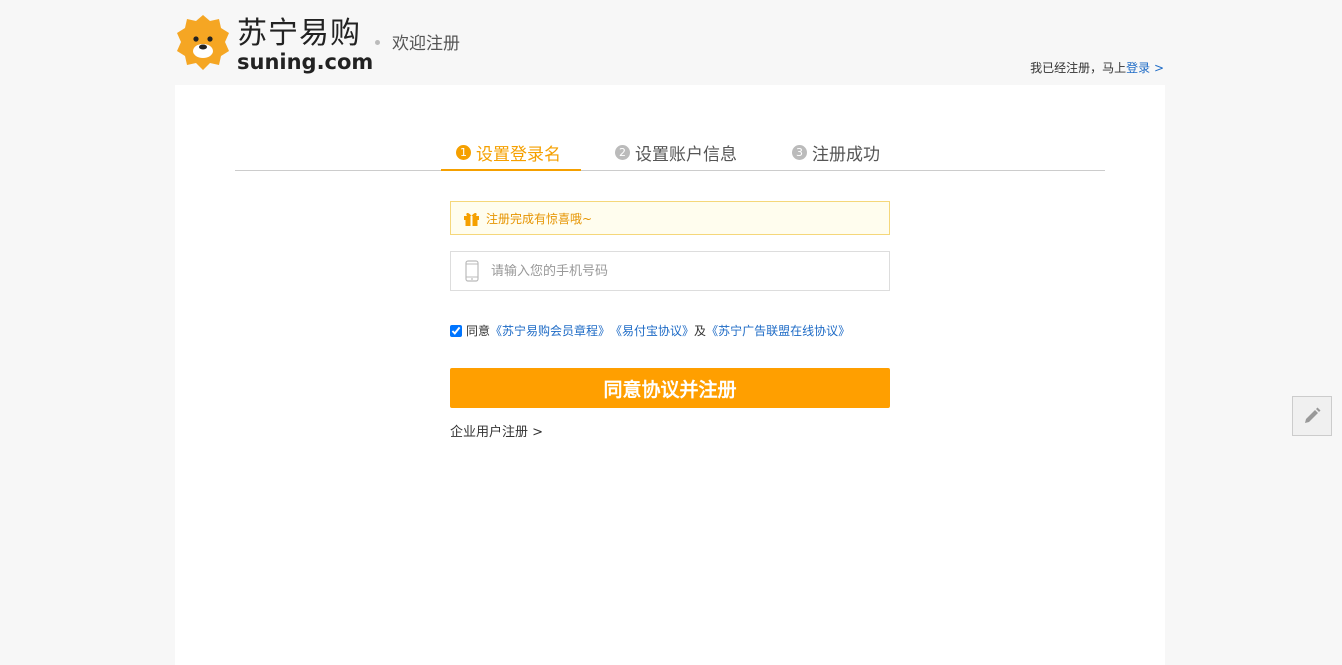  I want to click on step-label: 设置账户信息, so click(686, 155).